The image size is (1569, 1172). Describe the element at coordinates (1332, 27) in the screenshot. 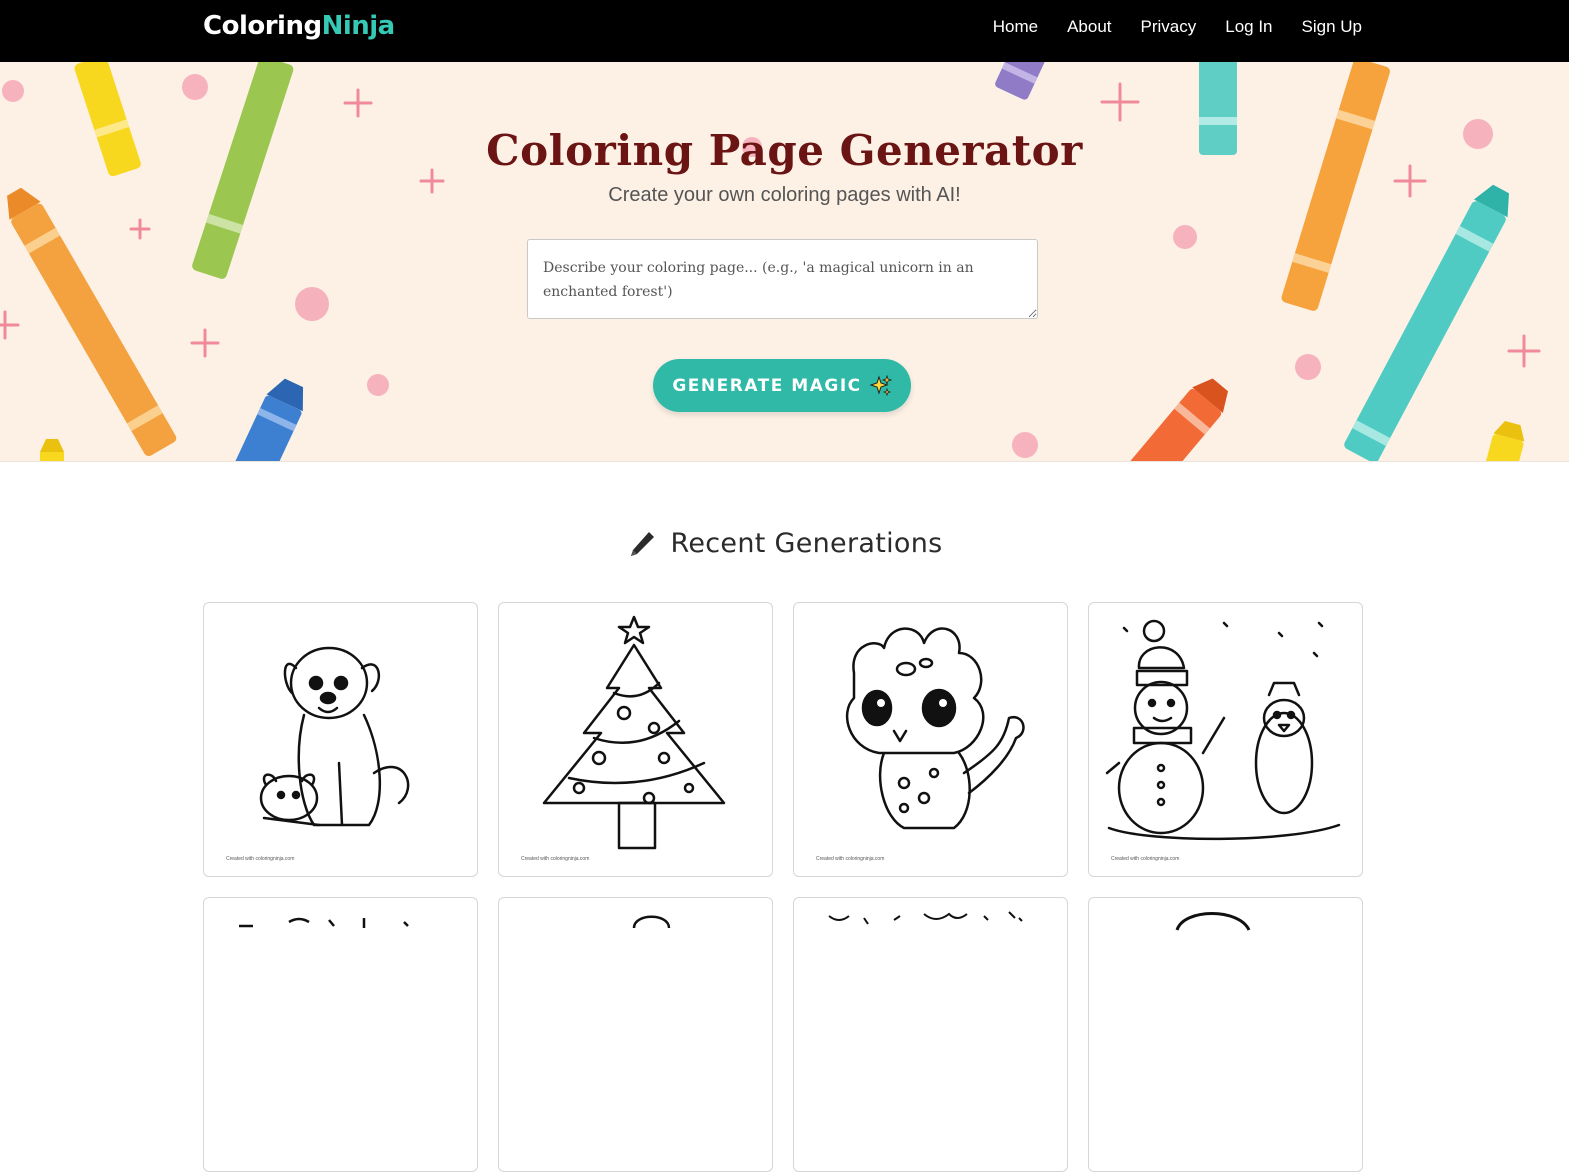

I see `nav-signup-link: Sign Up` at that location.